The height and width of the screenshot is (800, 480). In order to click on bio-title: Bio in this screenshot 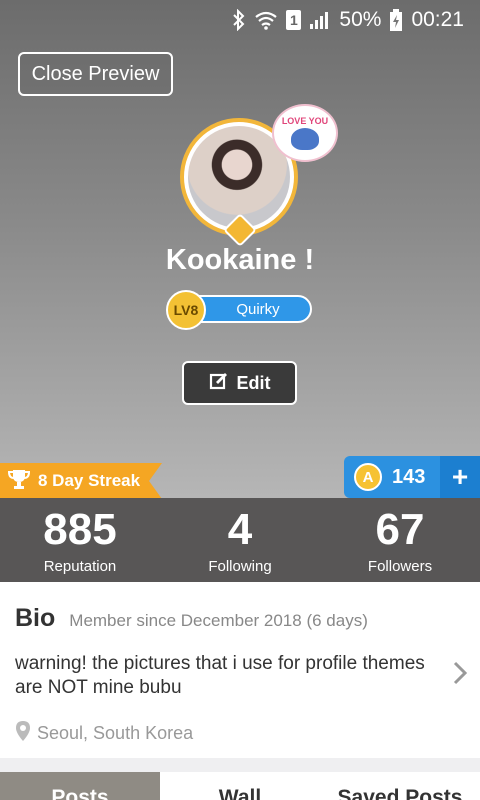, I will do `click(35, 618)`.